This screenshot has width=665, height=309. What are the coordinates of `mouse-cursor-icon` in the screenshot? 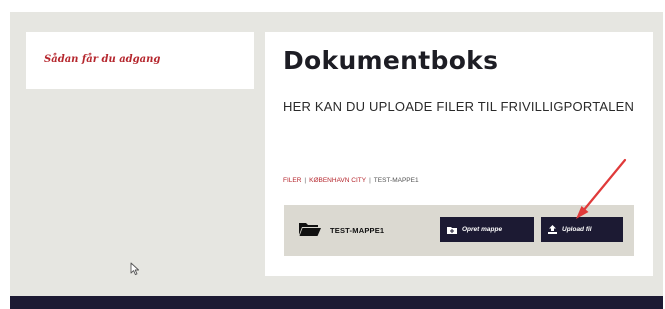 It's located at (135, 269).